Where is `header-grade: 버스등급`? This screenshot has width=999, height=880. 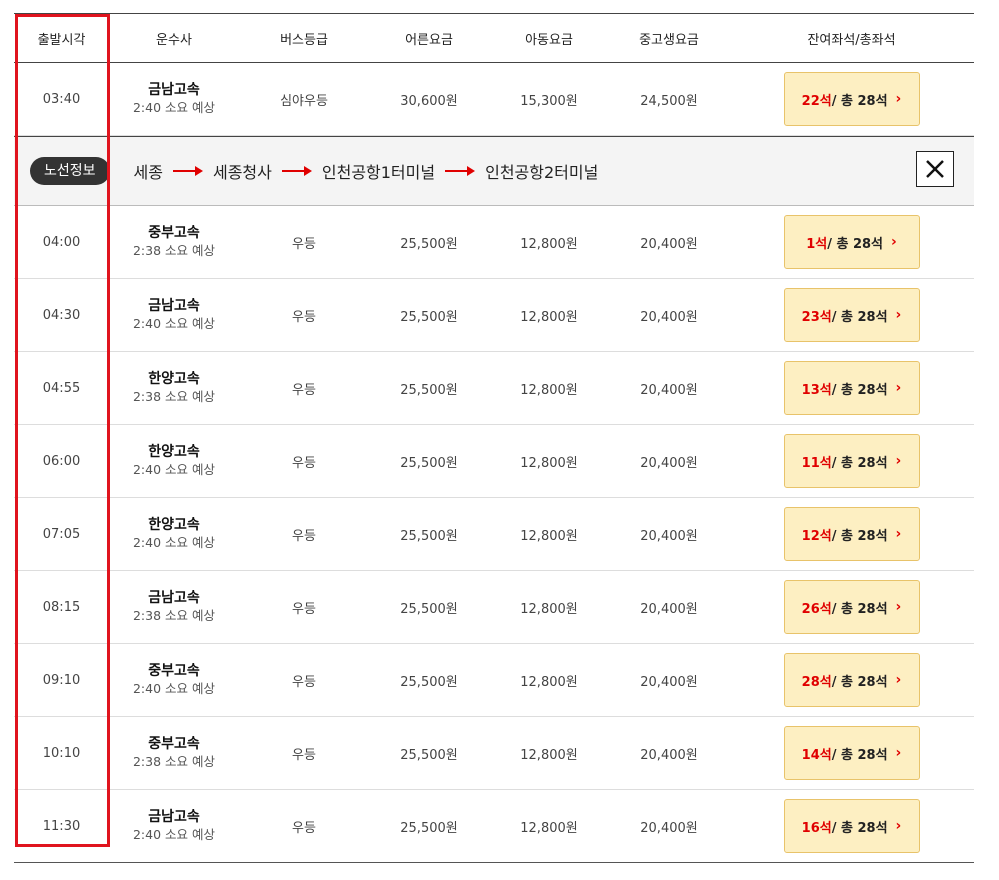
header-grade: 버스등급 is located at coordinates (304, 40).